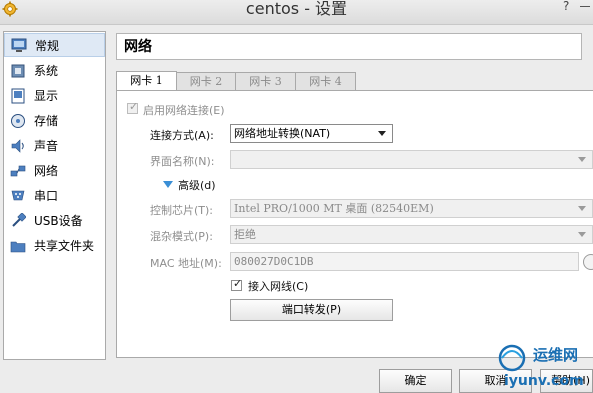 Image resolution: width=593 pixels, height=393 pixels. Describe the element at coordinates (46, 146) in the screenshot. I see `sidebar-item-label: 声音` at that location.